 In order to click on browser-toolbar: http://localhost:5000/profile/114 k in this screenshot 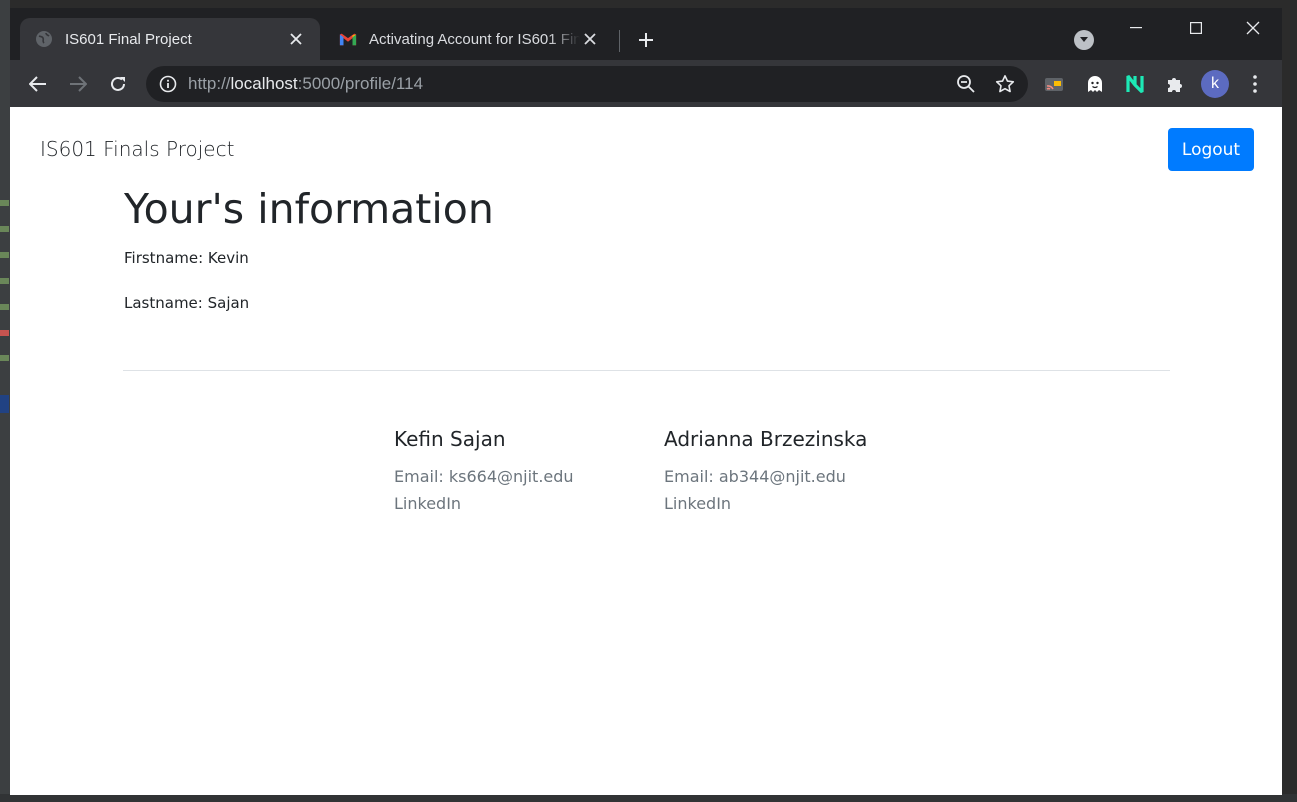, I will do `click(646, 83)`.